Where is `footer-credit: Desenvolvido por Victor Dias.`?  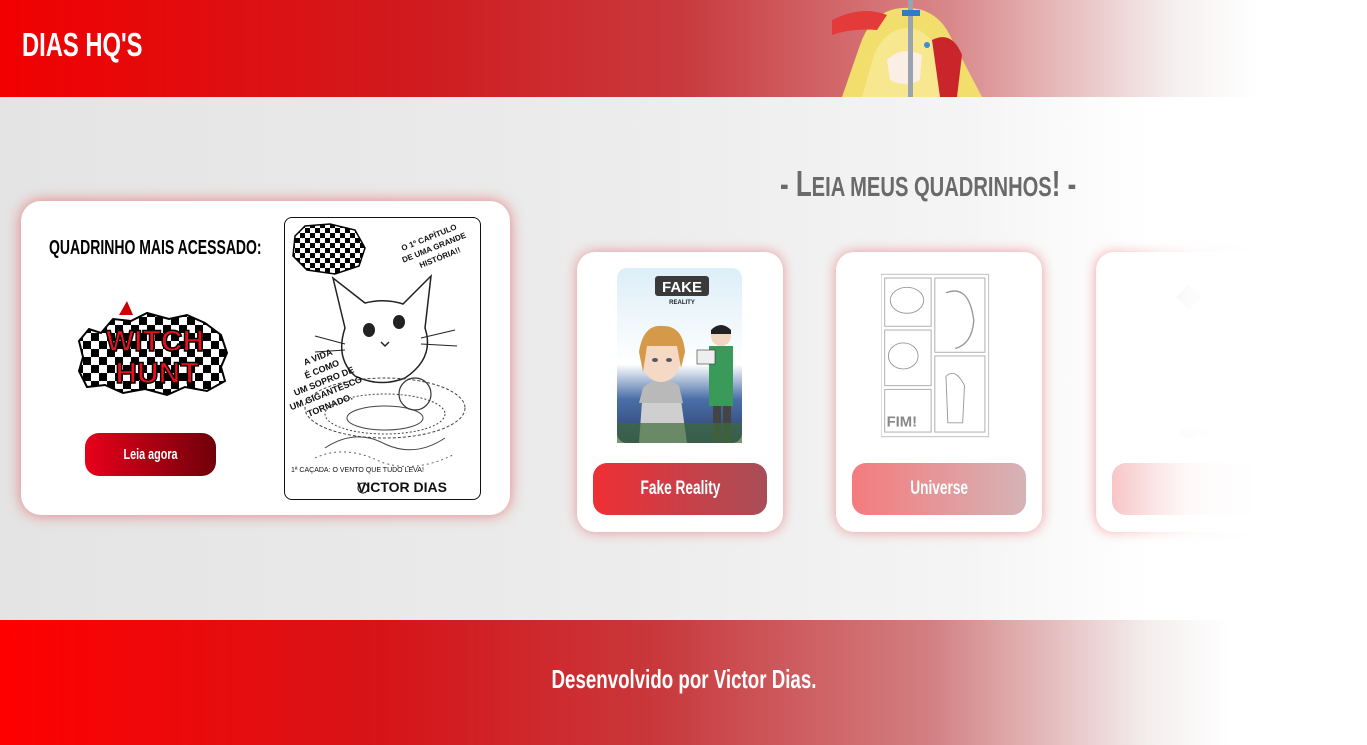
footer-credit: Desenvolvido por Victor Dias. is located at coordinates (683, 679).